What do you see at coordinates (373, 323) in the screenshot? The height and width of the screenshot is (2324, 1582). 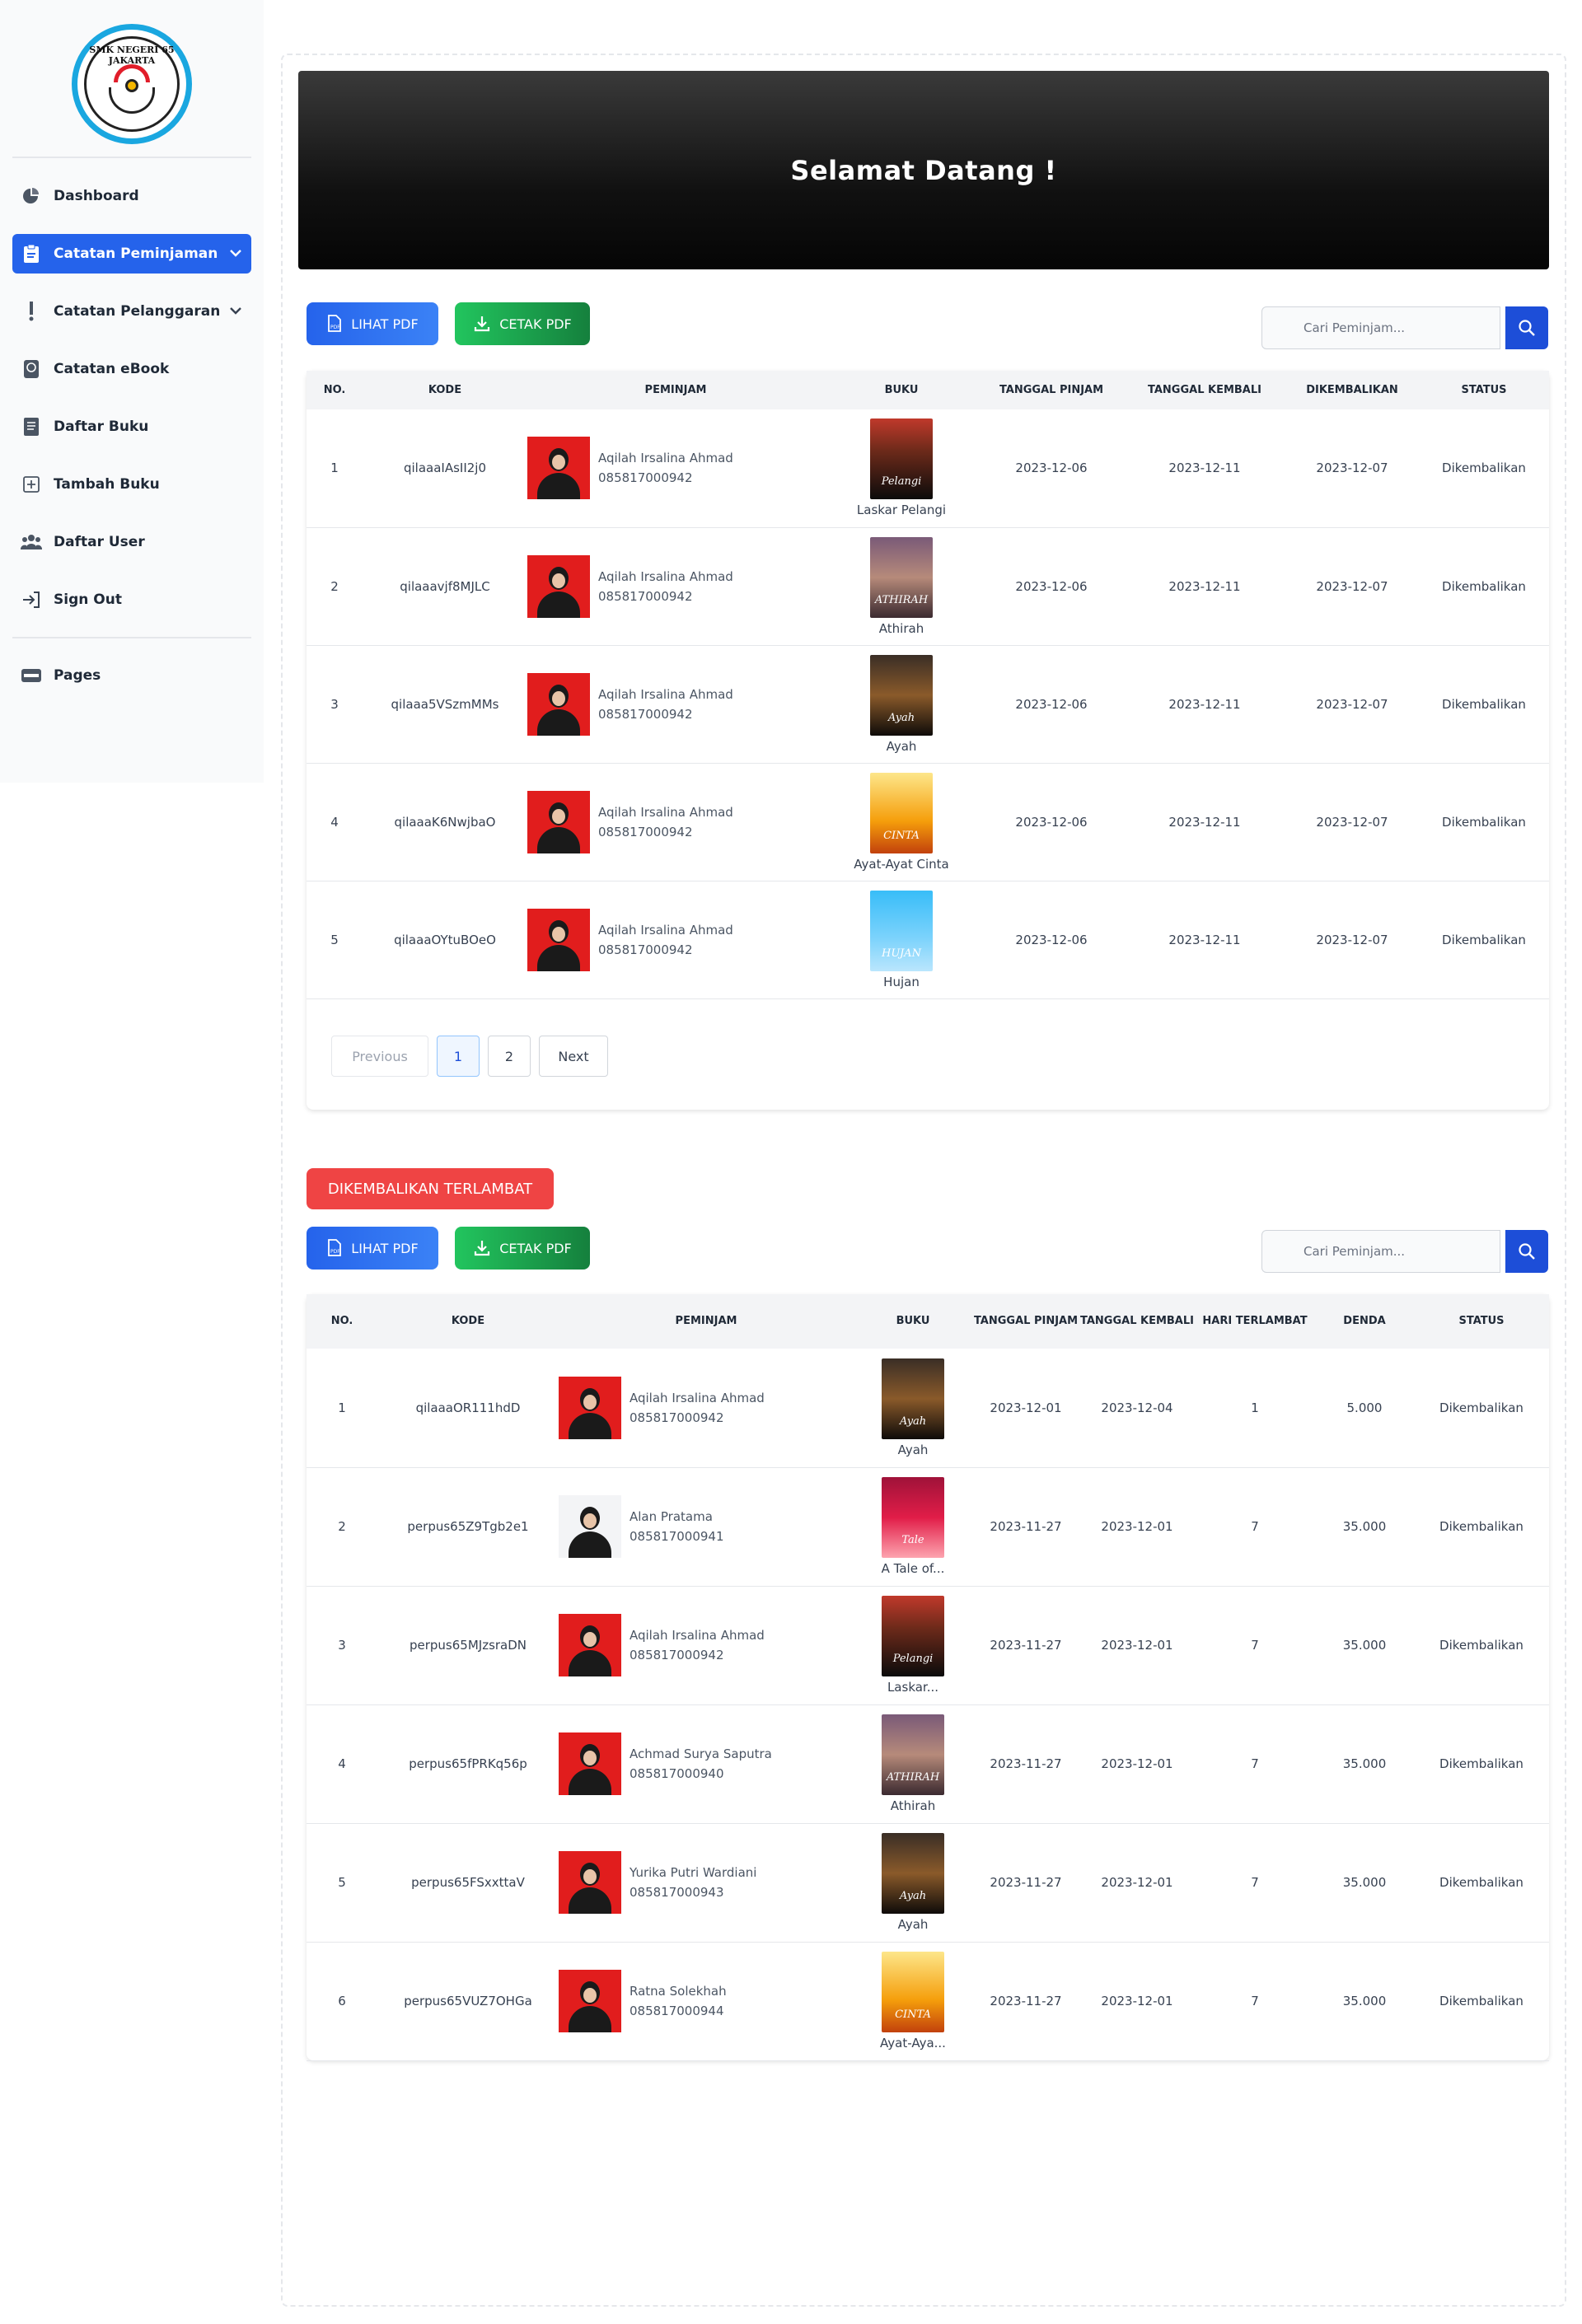 I see `lihat-pdf-button: PDF LIHAT PDF` at bounding box center [373, 323].